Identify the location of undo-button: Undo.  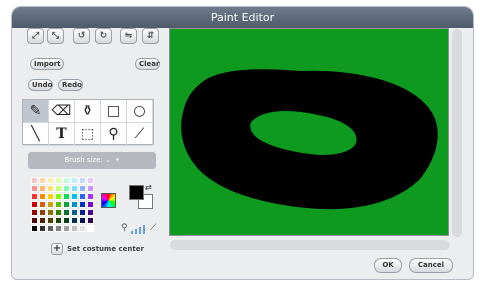
(40, 85).